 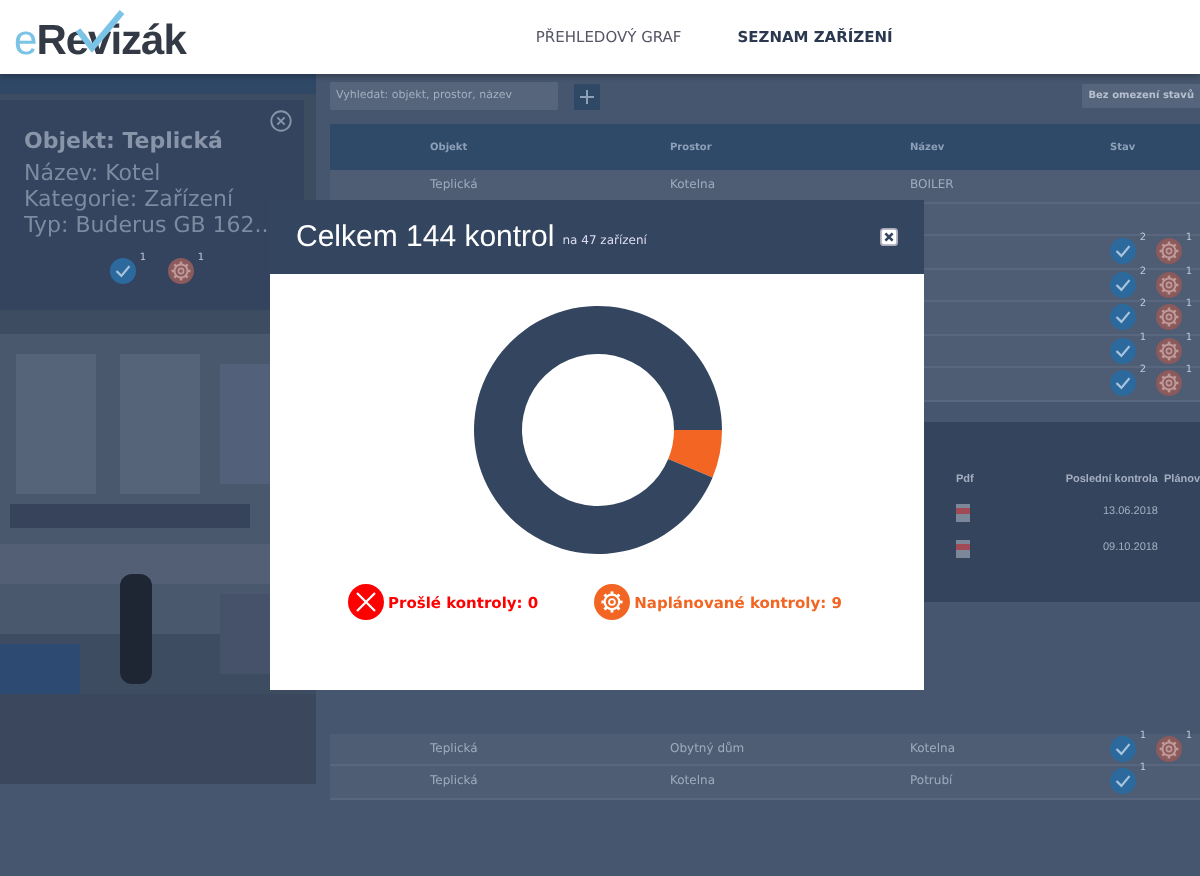 I want to click on popup-line: Název: Kotel, so click(x=93, y=173).